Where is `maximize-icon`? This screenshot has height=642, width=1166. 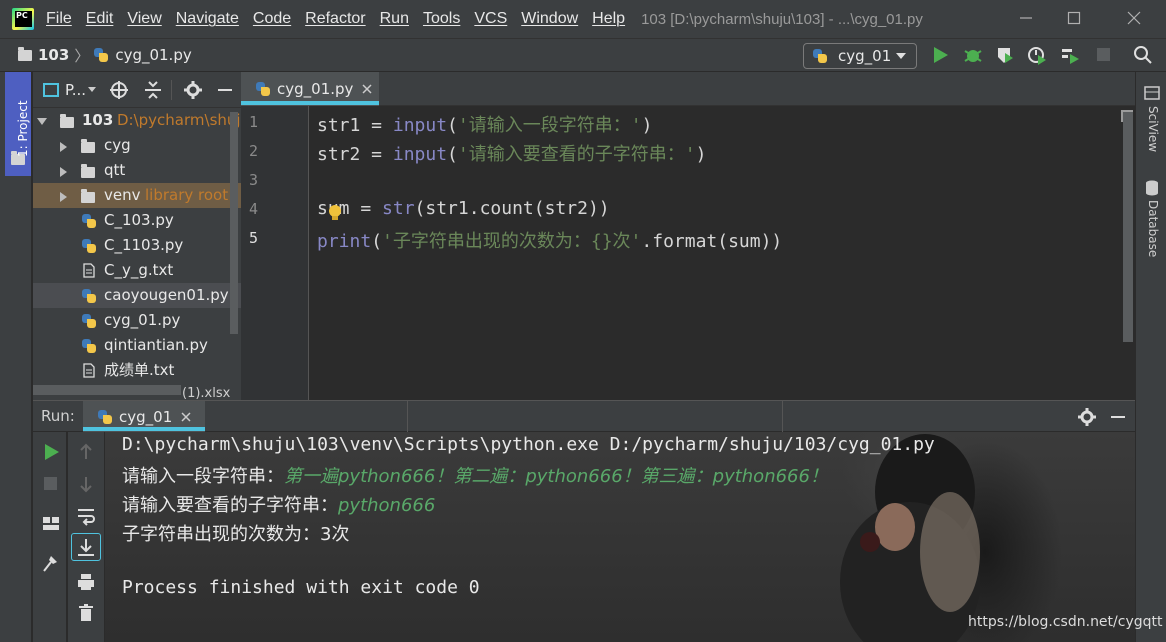
maximize-icon is located at coordinates (1074, 18).